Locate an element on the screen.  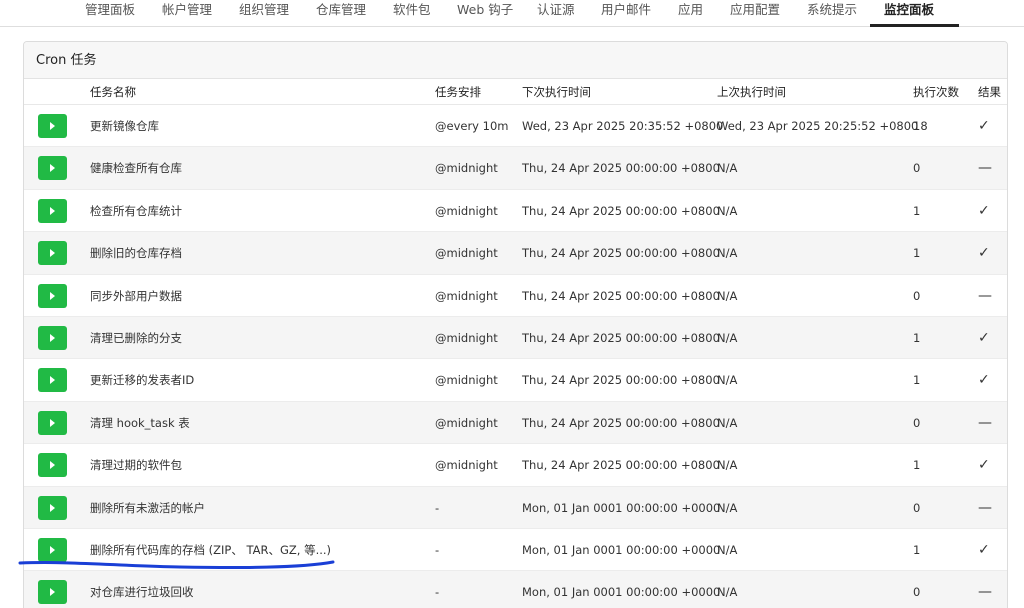
header-prev-run: 上次执行时间 is located at coordinates (751, 92).